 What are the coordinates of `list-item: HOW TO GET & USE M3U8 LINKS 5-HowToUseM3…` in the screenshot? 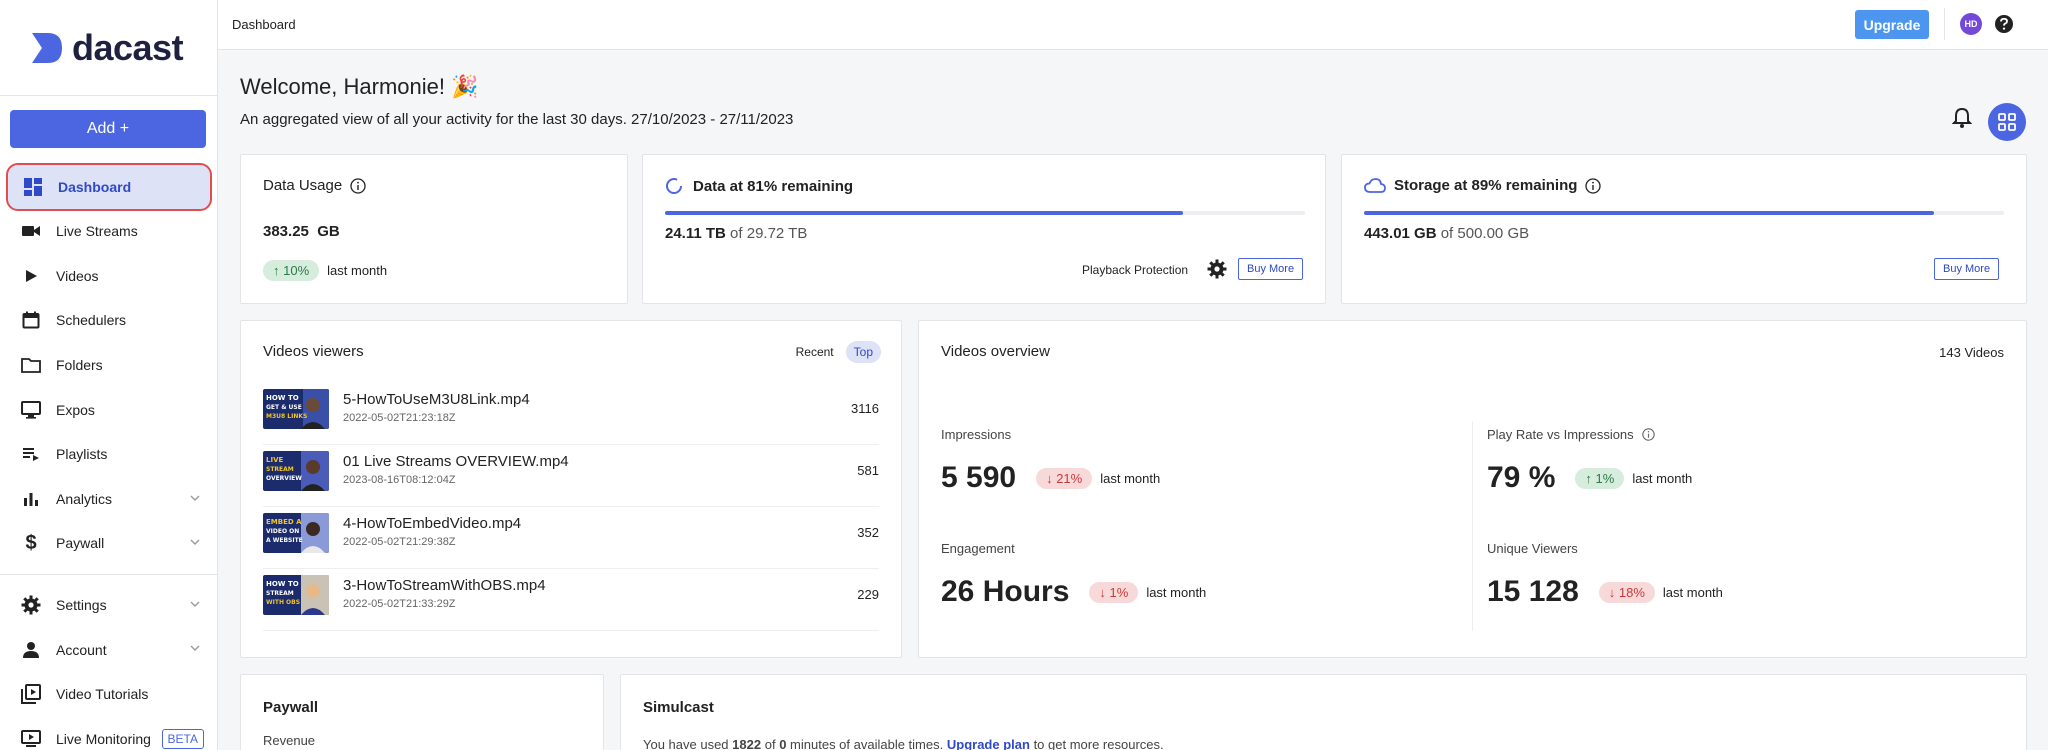 It's located at (571, 414).